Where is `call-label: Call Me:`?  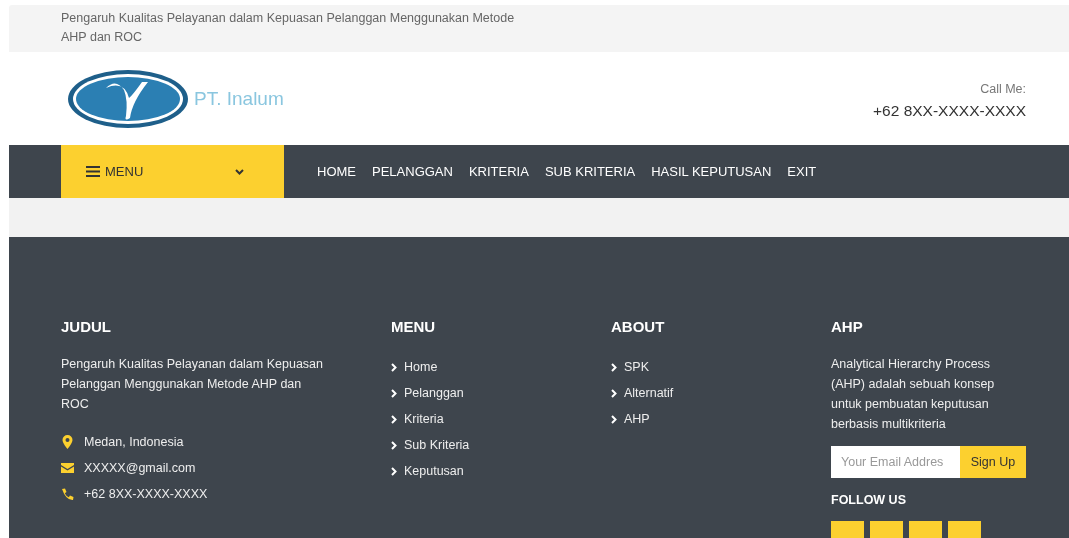
call-label: Call Me: is located at coordinates (1003, 88).